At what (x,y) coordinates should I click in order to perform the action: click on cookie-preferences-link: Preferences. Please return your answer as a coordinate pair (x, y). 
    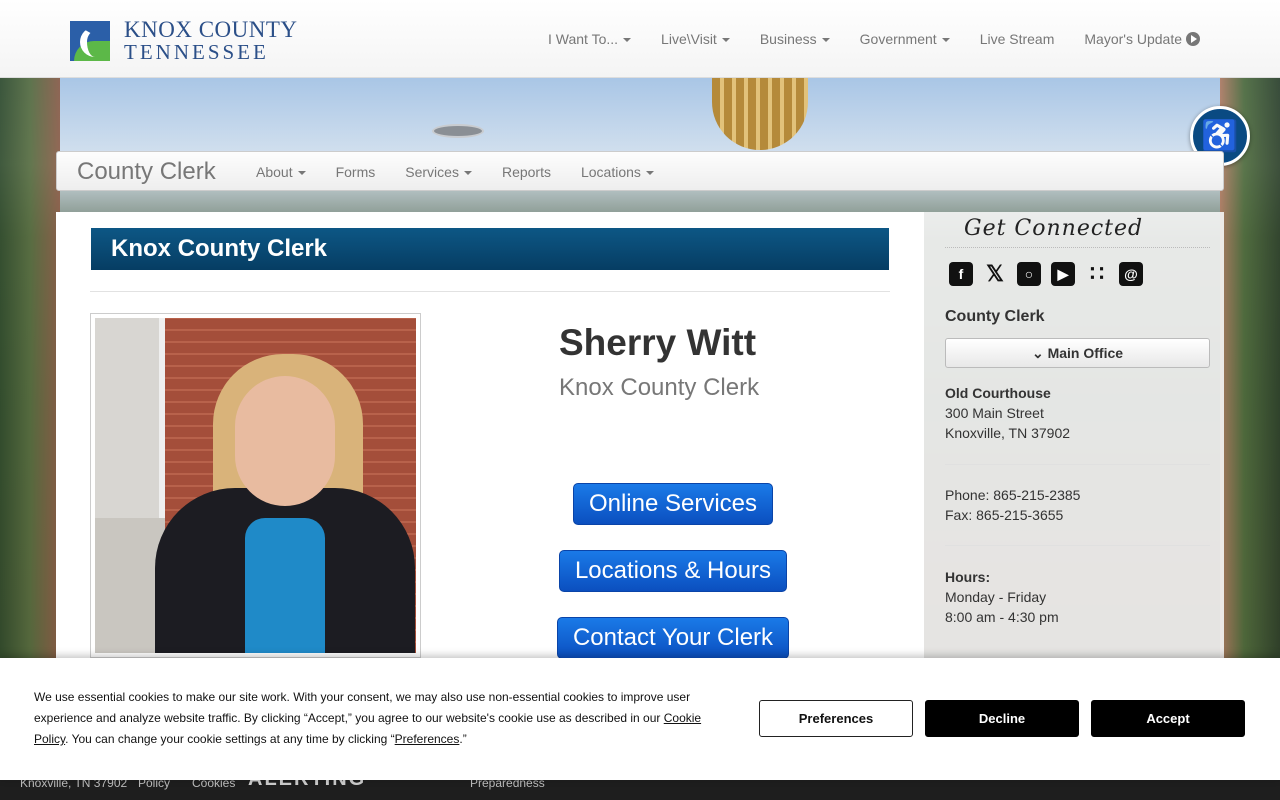
    Looking at the image, I should click on (427, 739).